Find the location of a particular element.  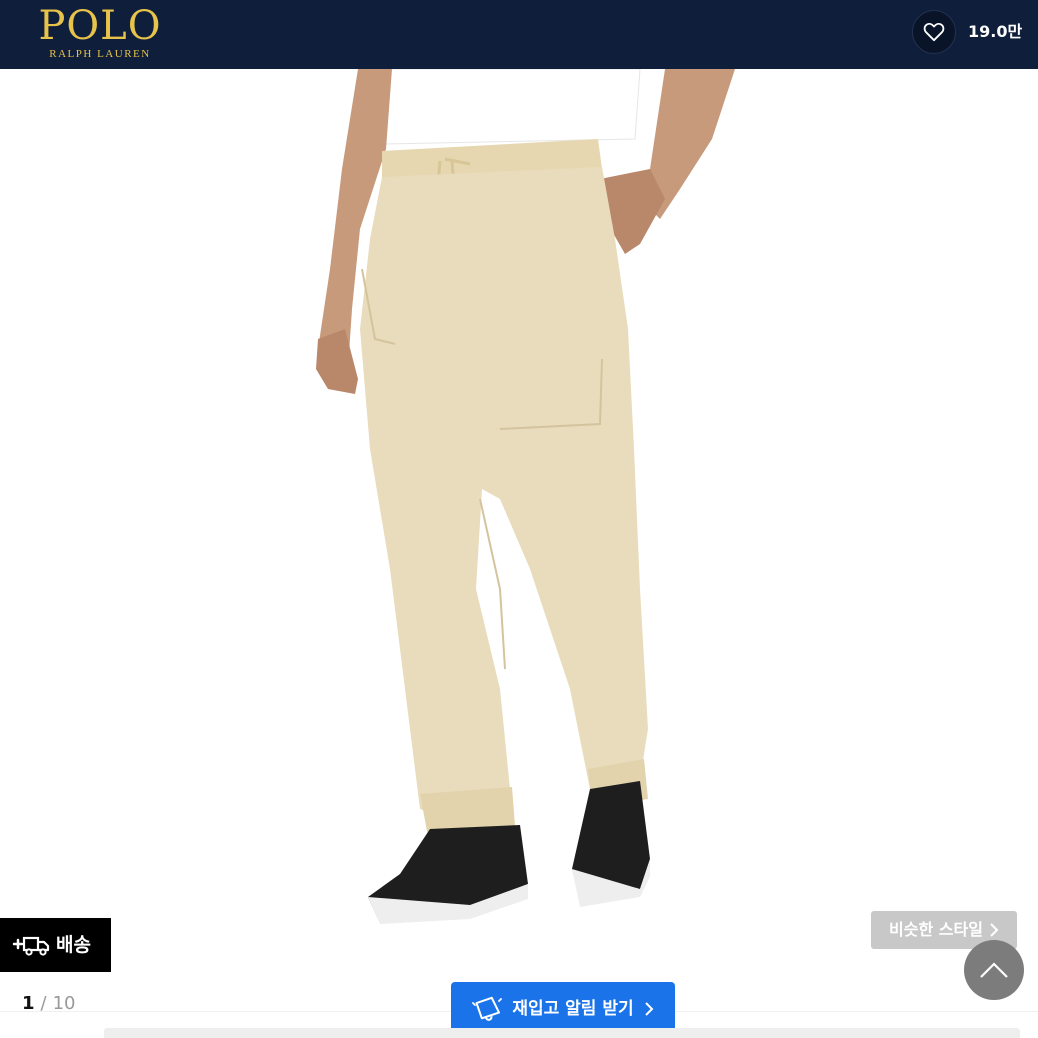

top-header: POLO RALPH LAUREN 19.0만 is located at coordinates (519, 34).